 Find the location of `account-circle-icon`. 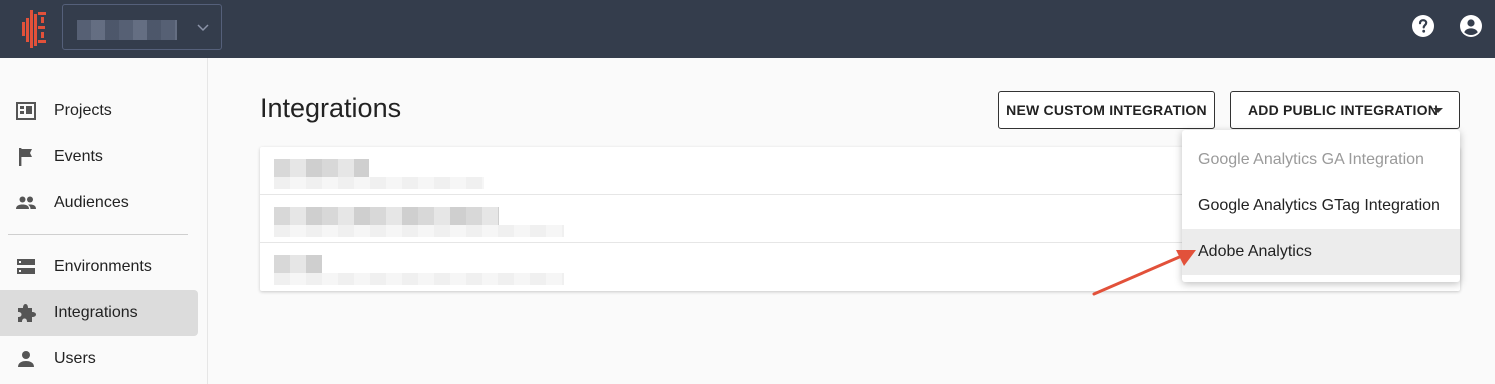

account-circle-icon is located at coordinates (1471, 26).